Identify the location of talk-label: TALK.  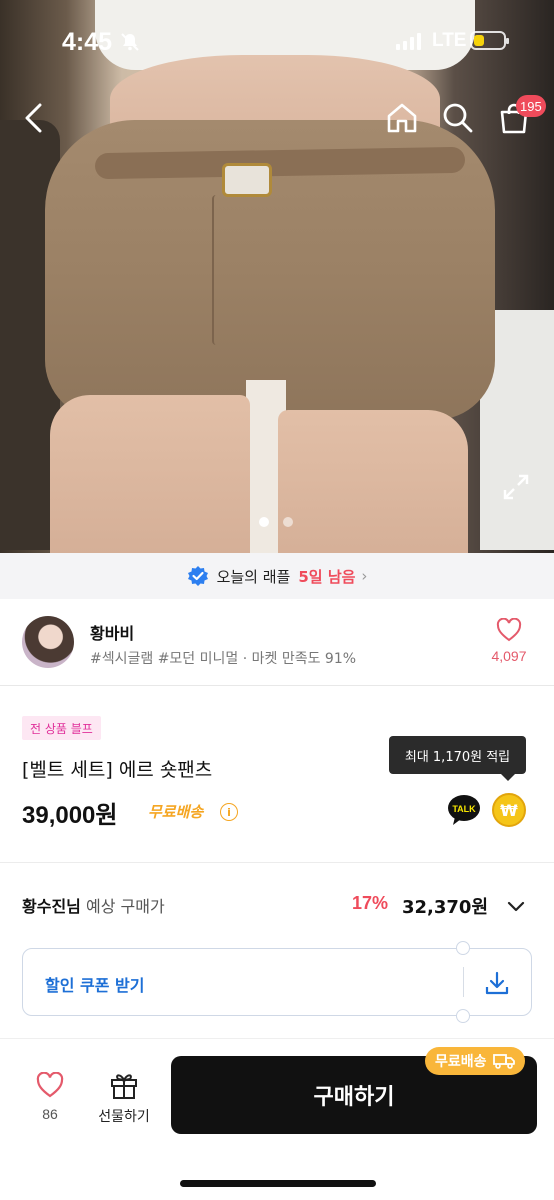
(464, 809).